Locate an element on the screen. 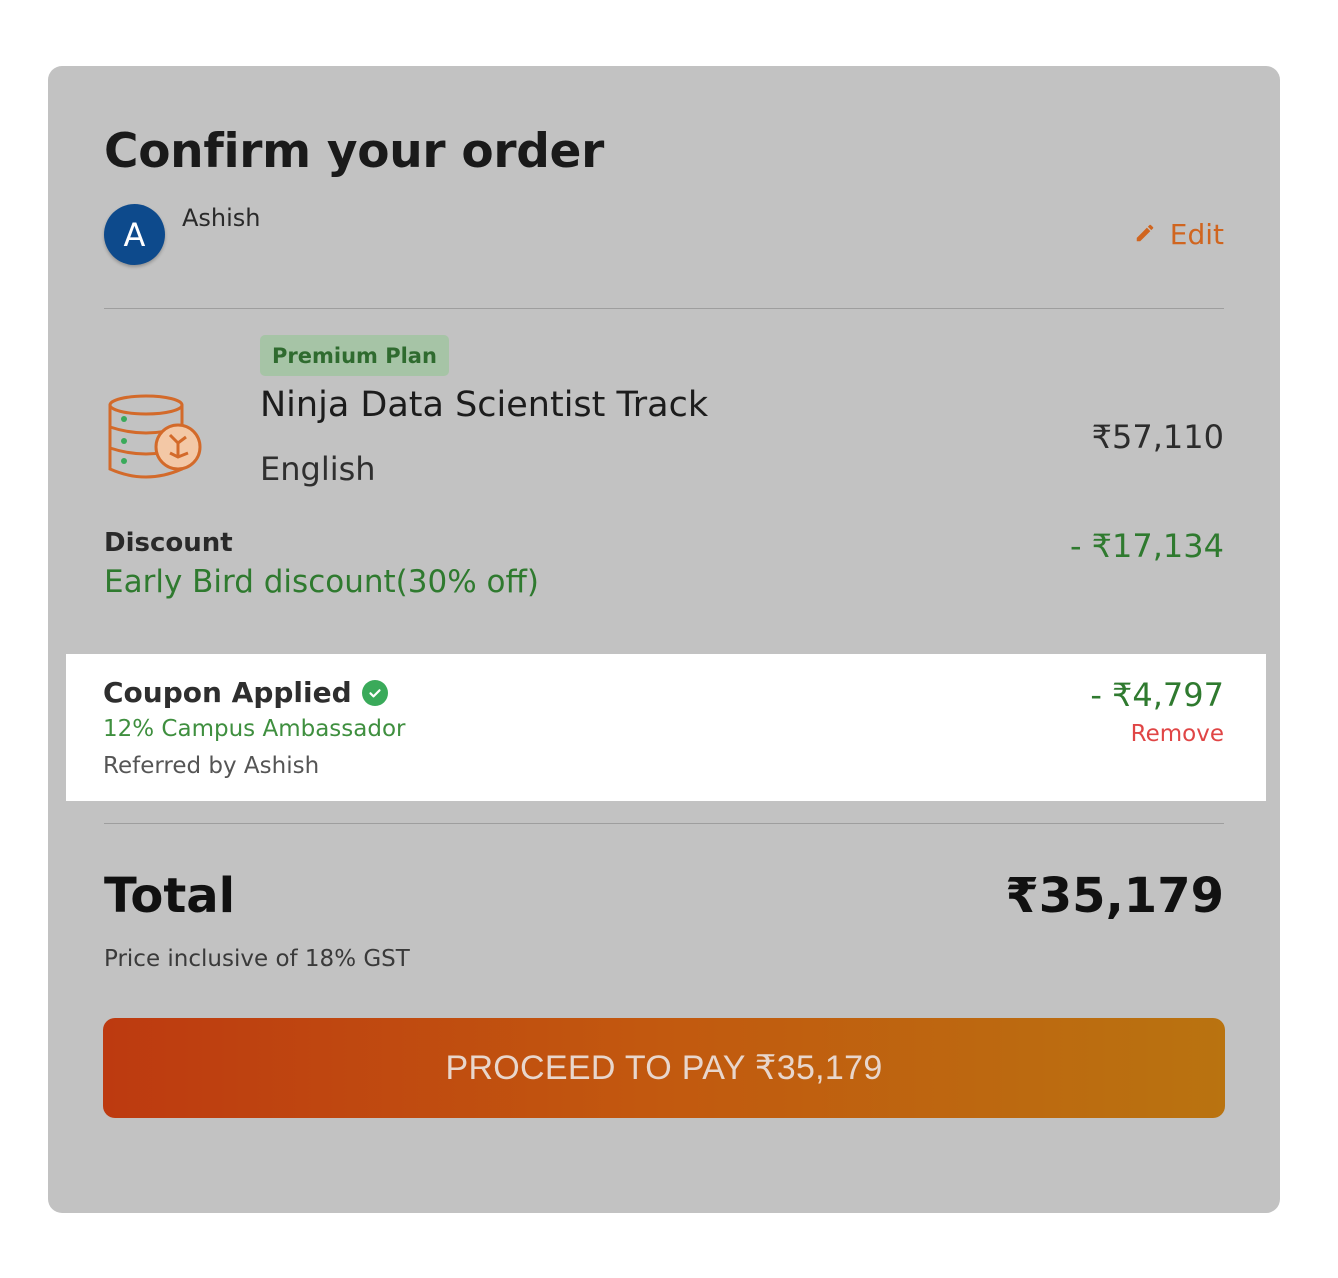 This screenshot has height=1278, width=1338. check-circle-icon is located at coordinates (374, 692).